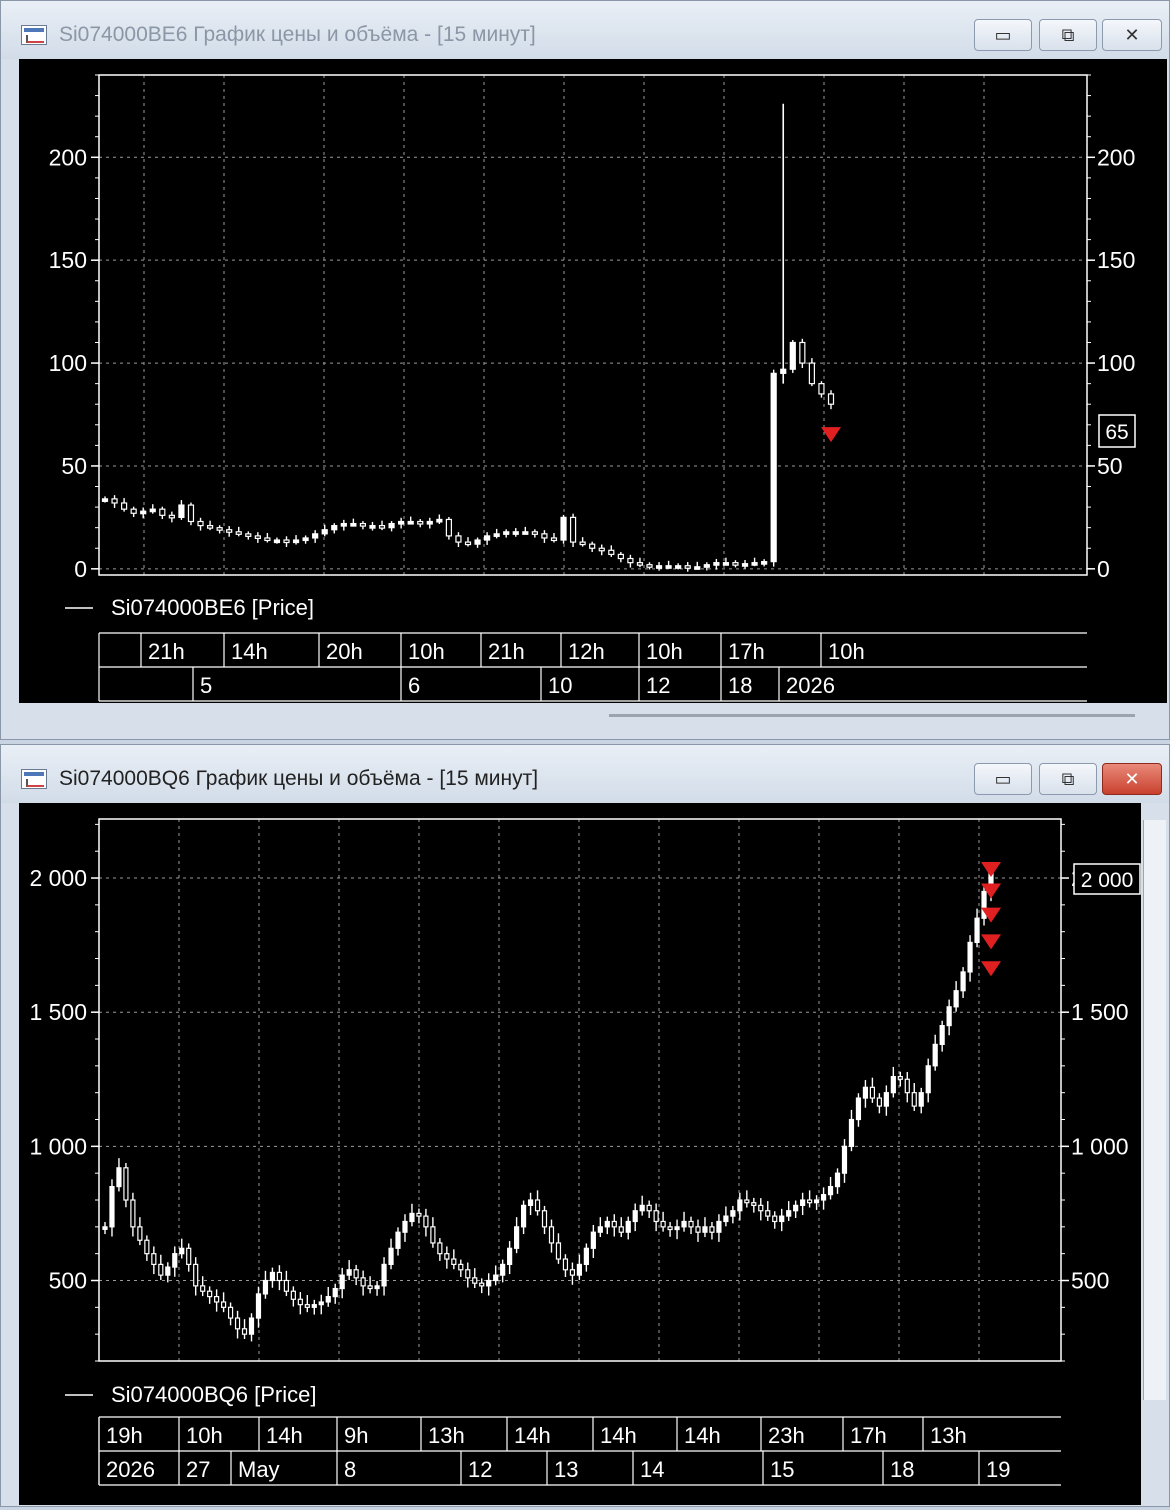  I want to click on y-tick-label: 500, so click(68, 1281).